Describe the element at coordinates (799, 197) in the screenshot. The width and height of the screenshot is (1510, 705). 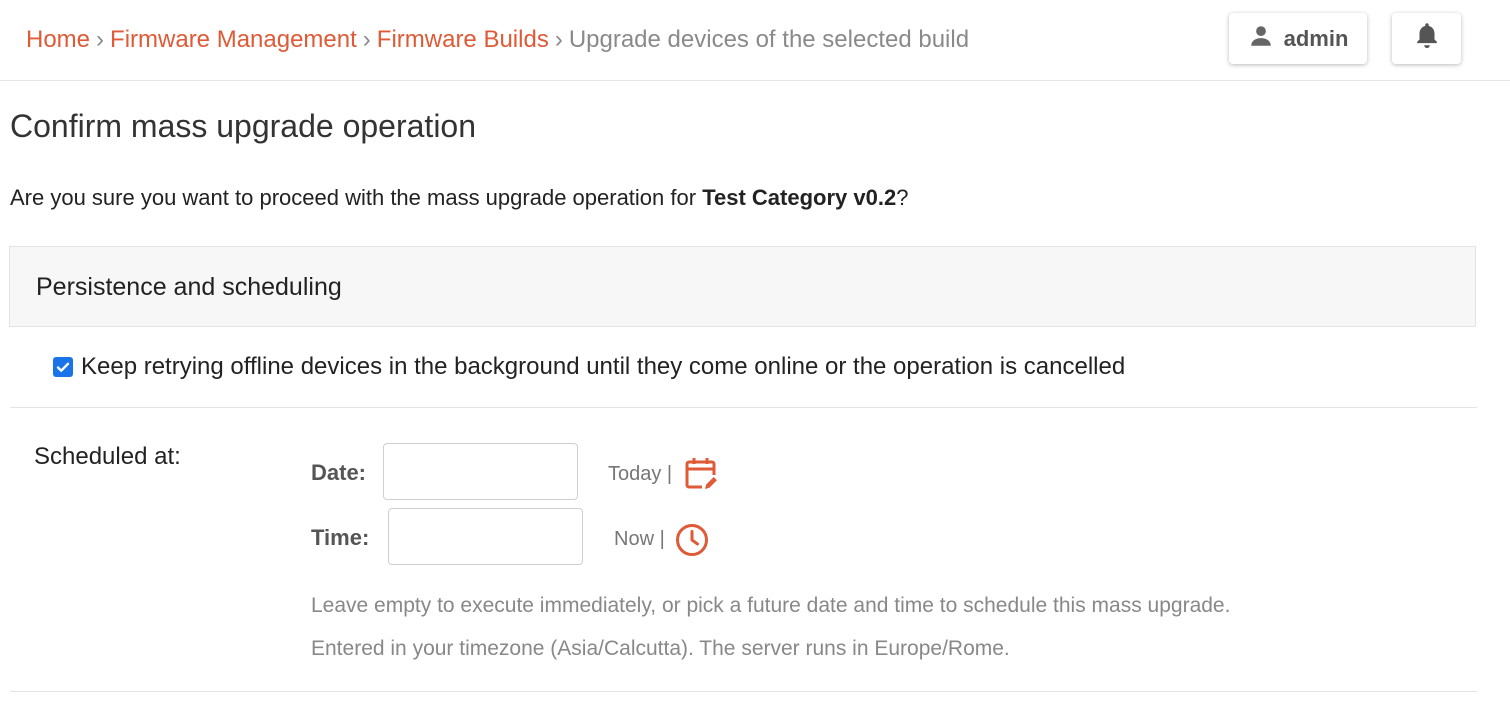
I see `build-name: Test Category v0.2` at that location.